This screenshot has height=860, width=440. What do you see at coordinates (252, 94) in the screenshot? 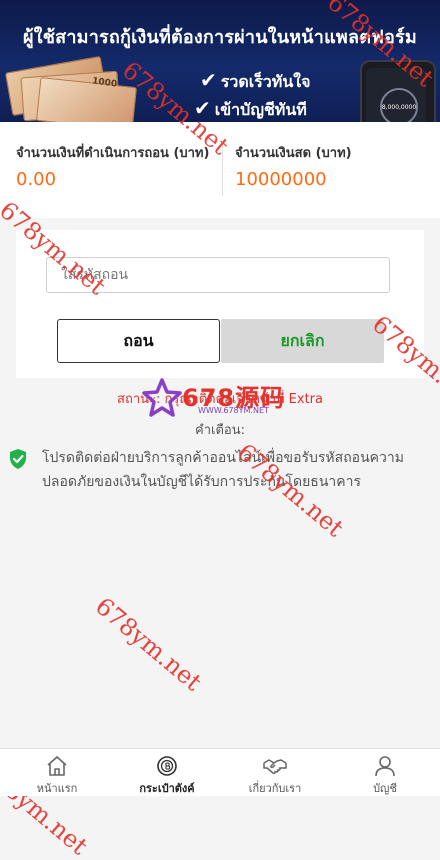
I see `banner-points: ✔ รวดเร็วทันใจ ✔ เข้าบัญชีทันที` at bounding box center [252, 94].